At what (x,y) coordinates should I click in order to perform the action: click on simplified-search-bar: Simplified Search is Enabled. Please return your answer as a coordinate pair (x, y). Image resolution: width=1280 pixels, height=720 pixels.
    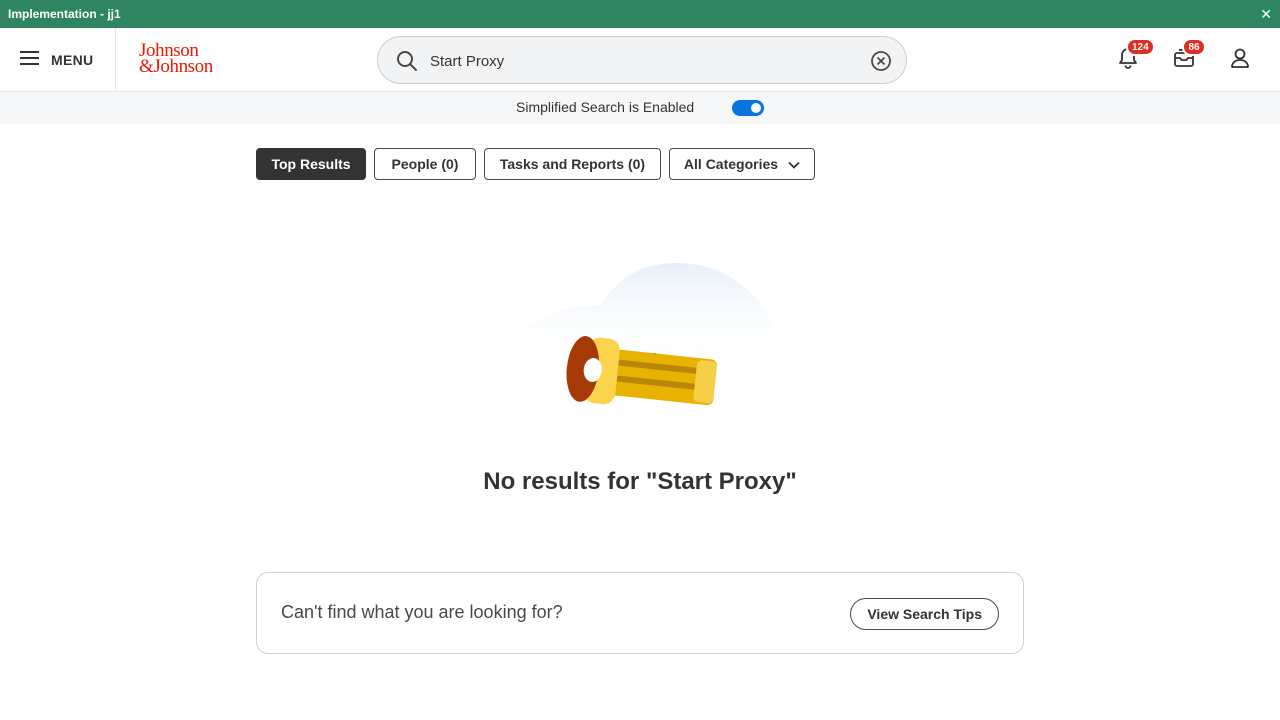
    Looking at the image, I should click on (640, 108).